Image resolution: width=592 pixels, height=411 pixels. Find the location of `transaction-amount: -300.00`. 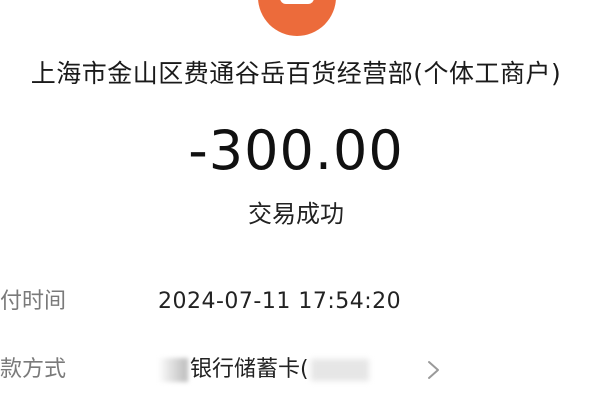

transaction-amount: -300.00 is located at coordinates (296, 150).